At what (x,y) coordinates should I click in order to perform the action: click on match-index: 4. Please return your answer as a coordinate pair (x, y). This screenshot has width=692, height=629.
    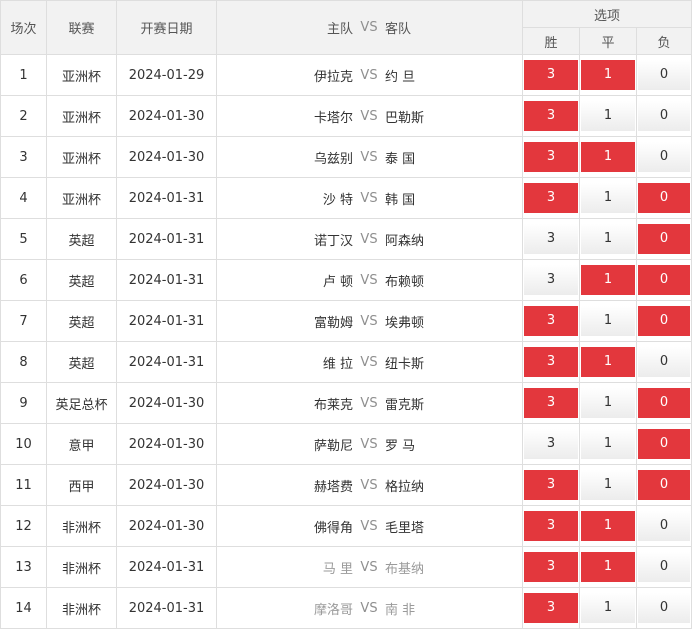
    Looking at the image, I should click on (23, 198).